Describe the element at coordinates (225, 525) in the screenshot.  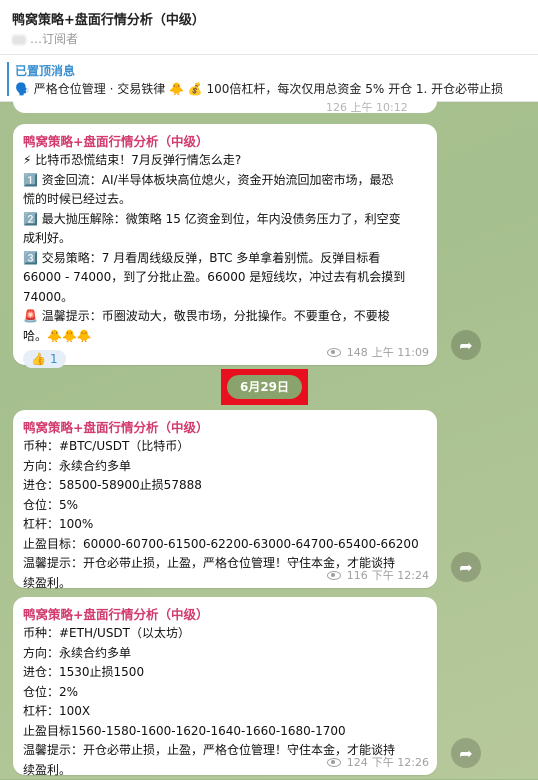
I see `message-line: 杠杆：100%` at that location.